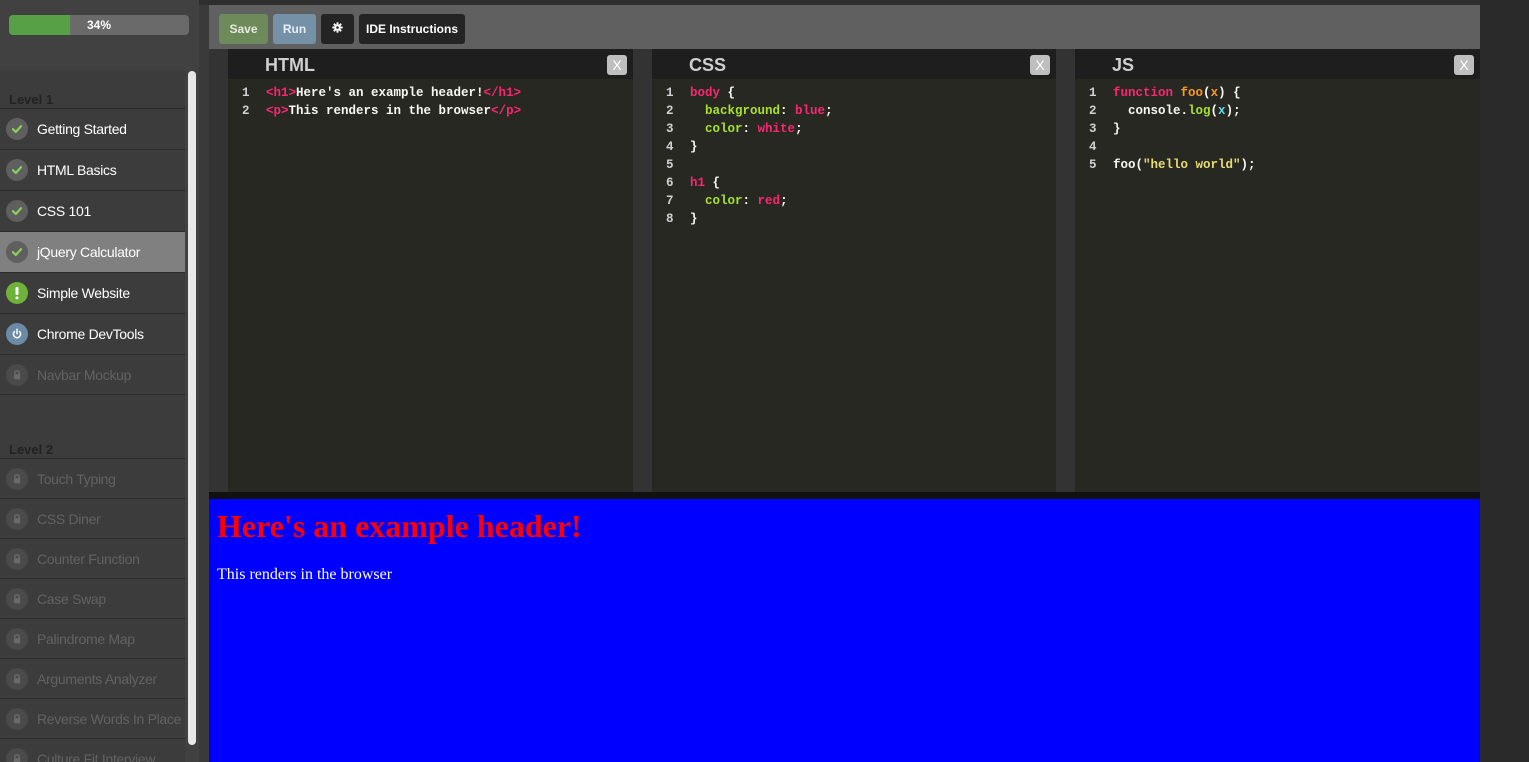 This screenshot has height=762, width=1529. Describe the element at coordinates (1464, 65) in the screenshot. I see `close-js-pane-button: X` at that location.